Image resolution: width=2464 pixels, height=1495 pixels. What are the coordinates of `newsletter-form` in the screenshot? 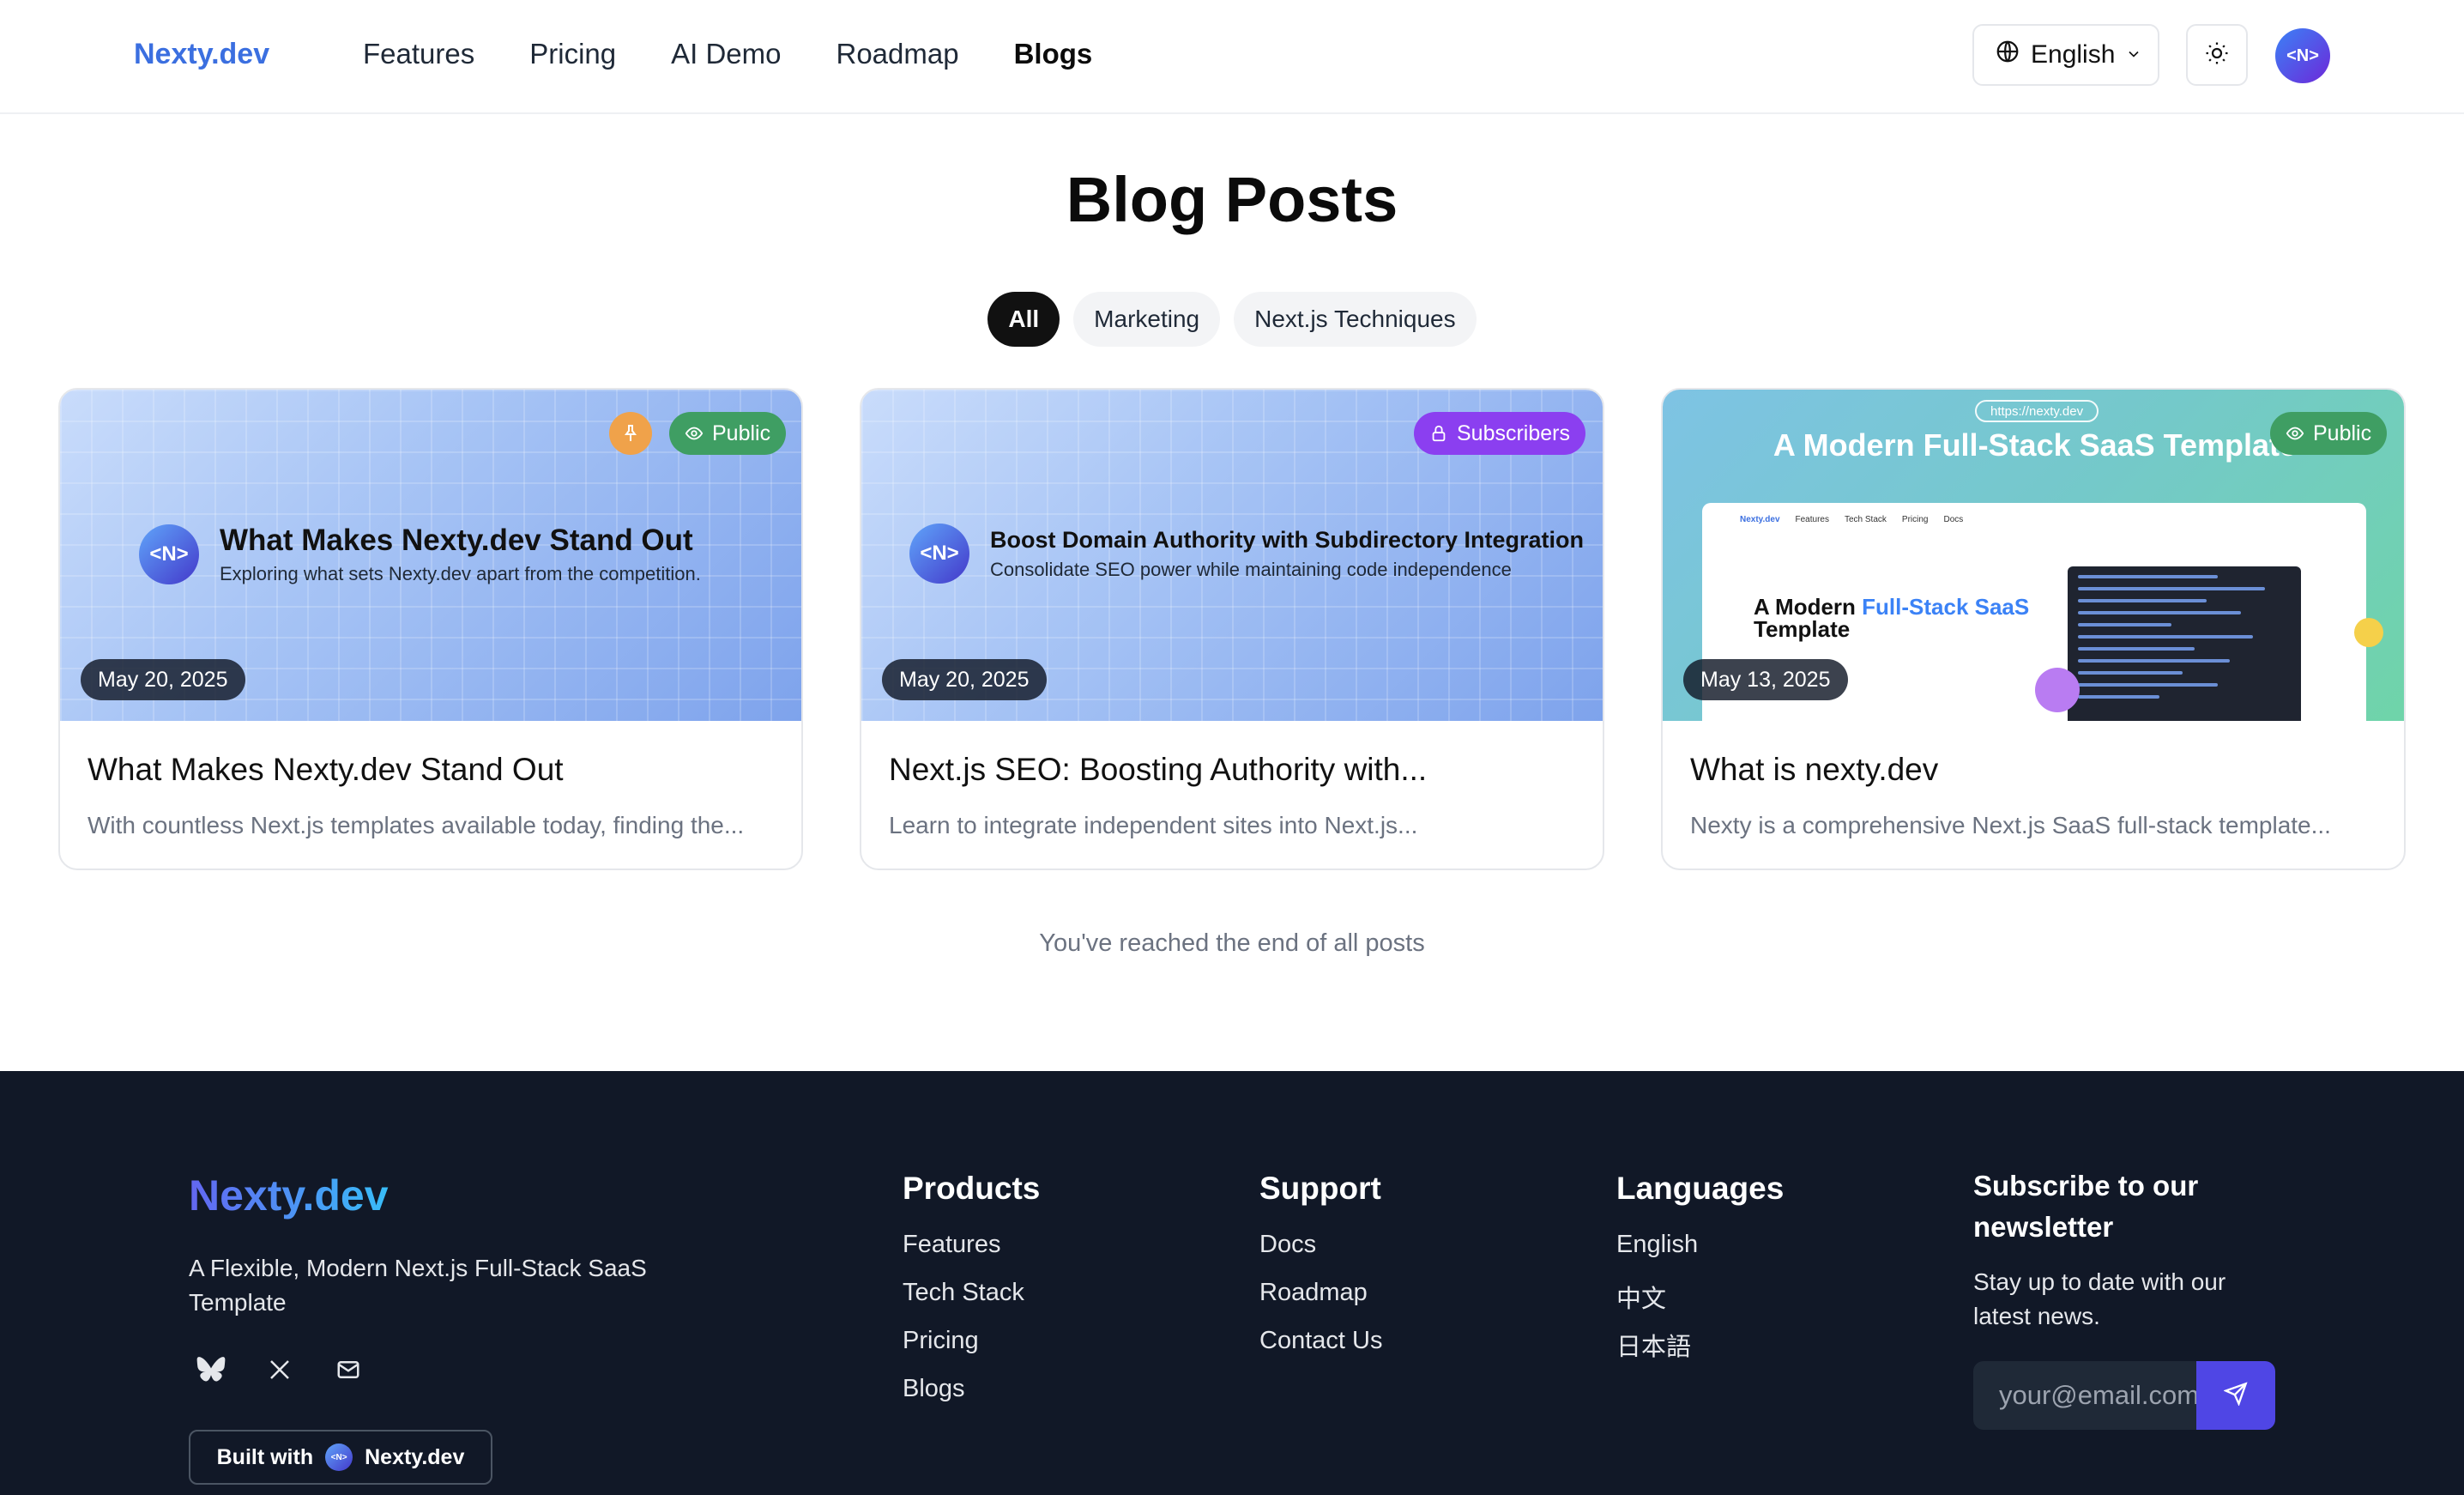 It's located at (2124, 1395).